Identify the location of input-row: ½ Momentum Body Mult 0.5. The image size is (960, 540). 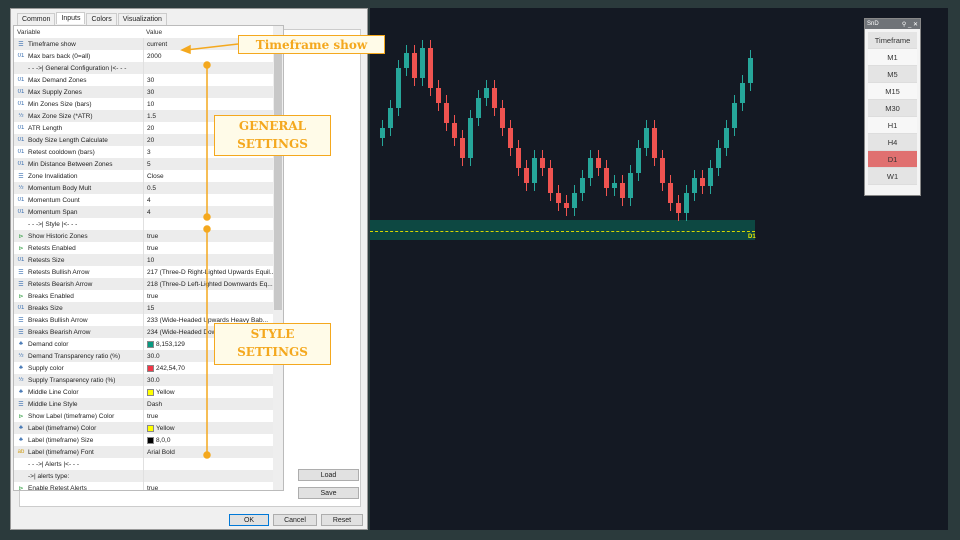
(148, 188).